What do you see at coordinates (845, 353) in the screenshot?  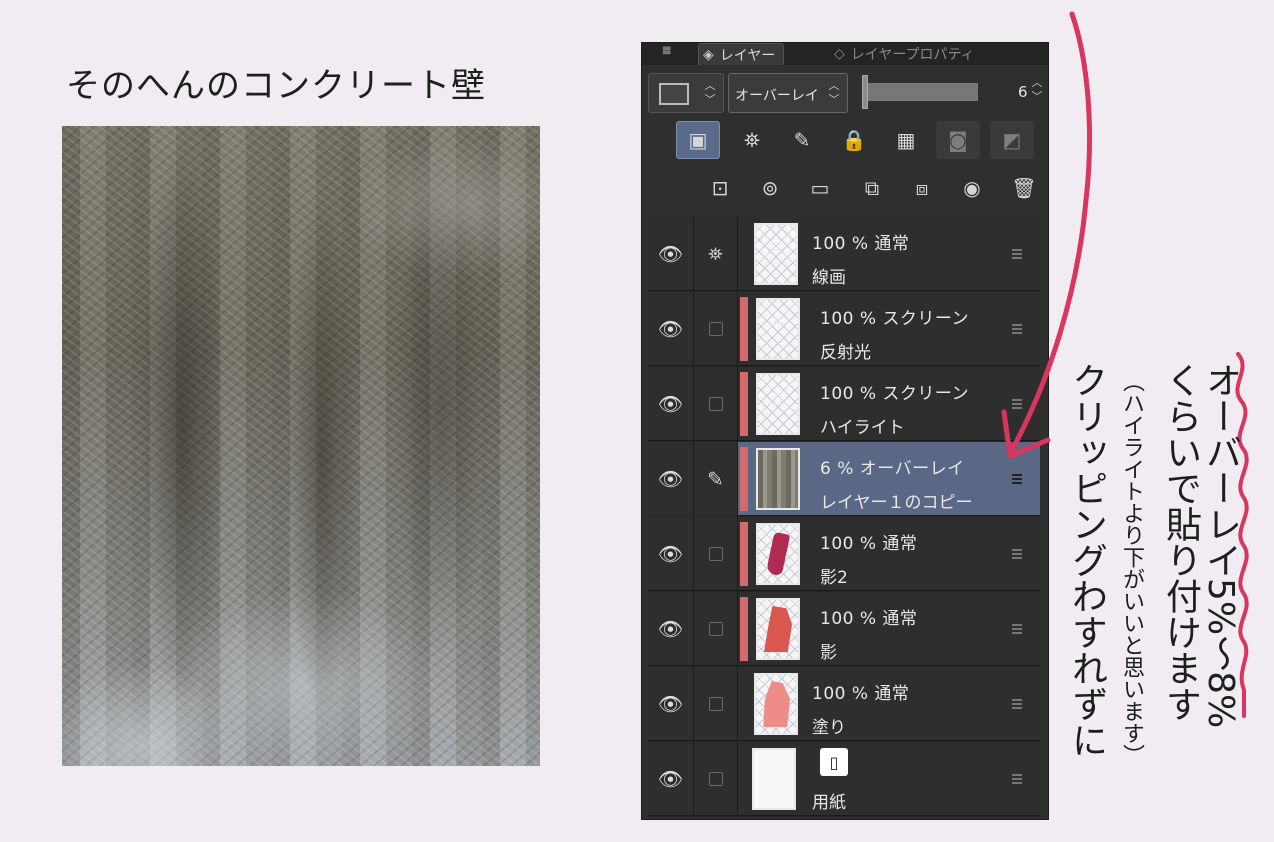 I see `layer-name: 反射光` at bounding box center [845, 353].